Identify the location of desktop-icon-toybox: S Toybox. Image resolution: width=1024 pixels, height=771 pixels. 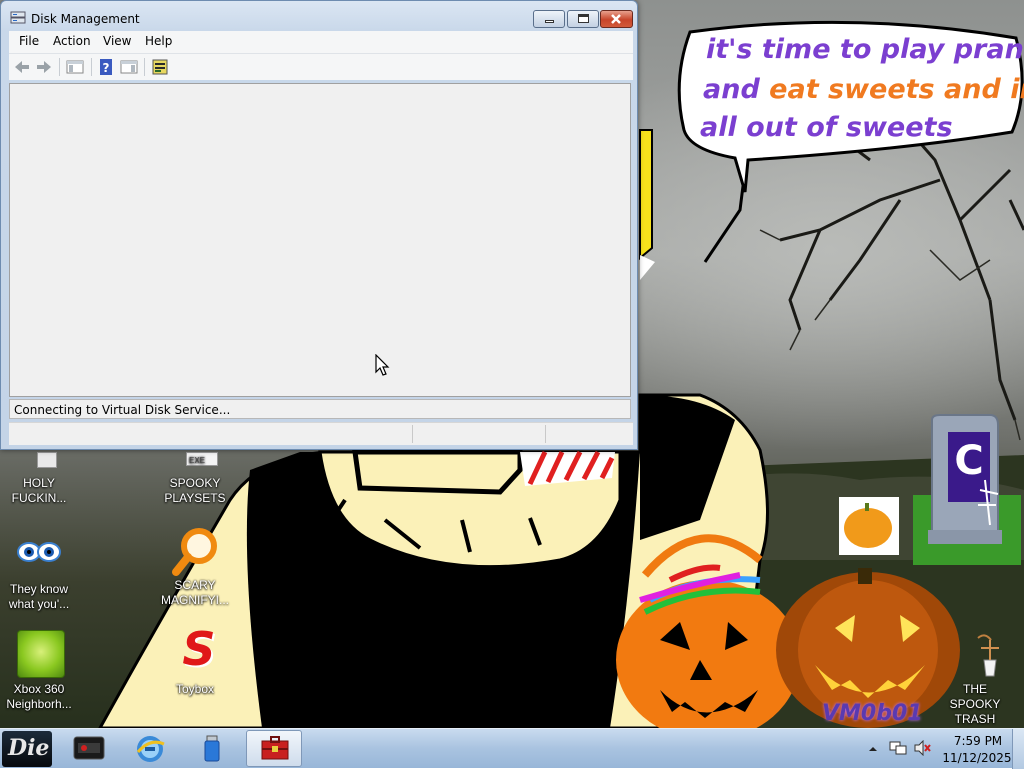
(195, 659).